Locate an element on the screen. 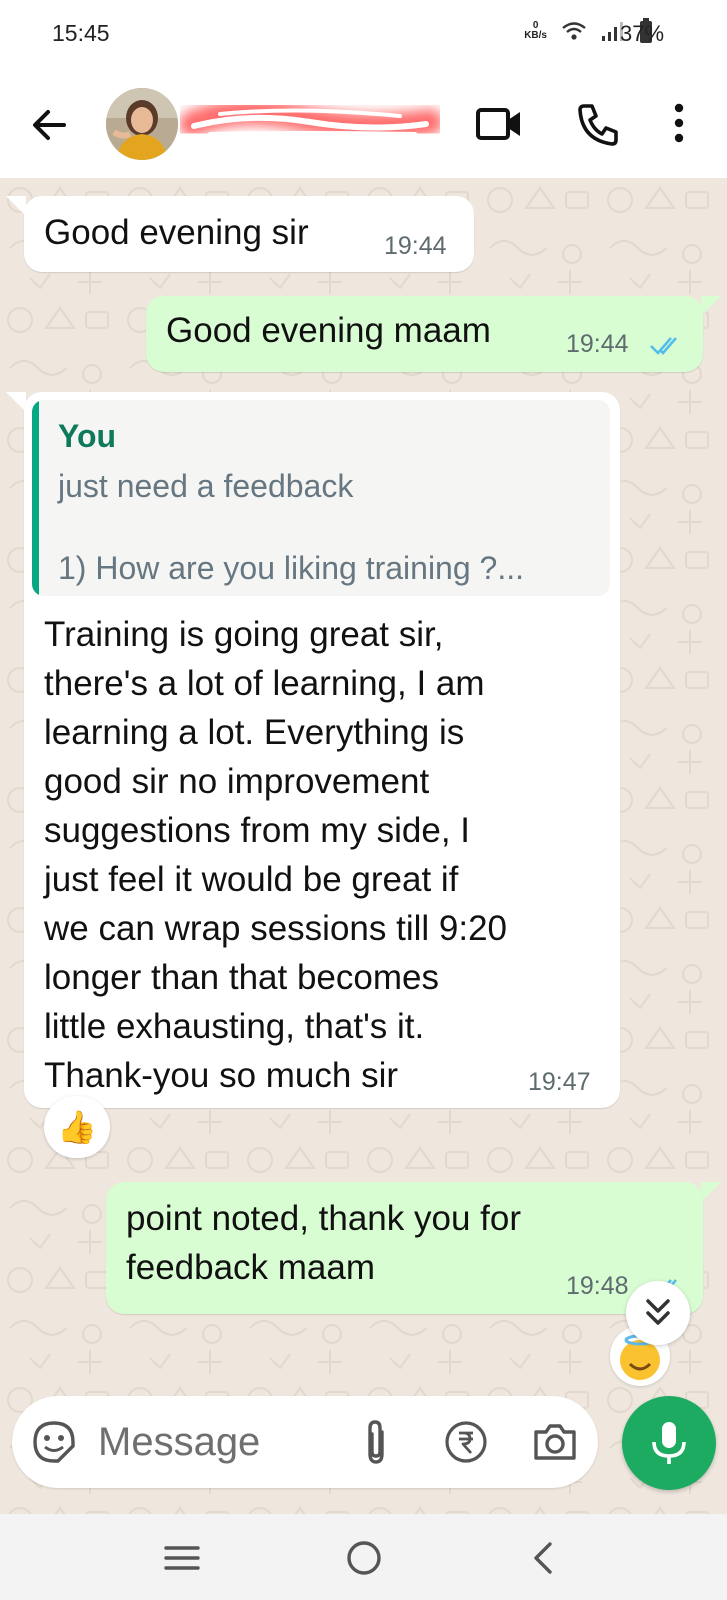  message-text-line: Training is going great sir, is located at coordinates (244, 634).